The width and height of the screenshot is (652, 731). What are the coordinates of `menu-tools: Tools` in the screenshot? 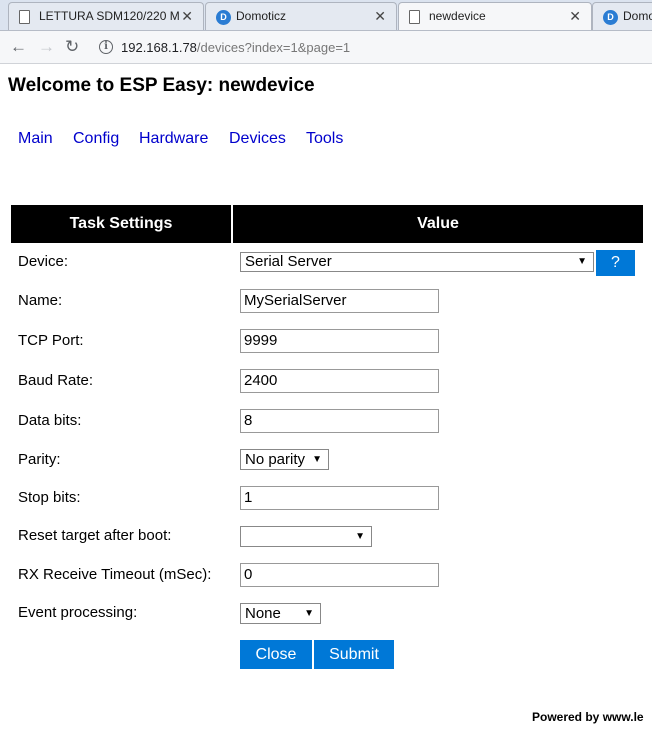 It's located at (324, 139).